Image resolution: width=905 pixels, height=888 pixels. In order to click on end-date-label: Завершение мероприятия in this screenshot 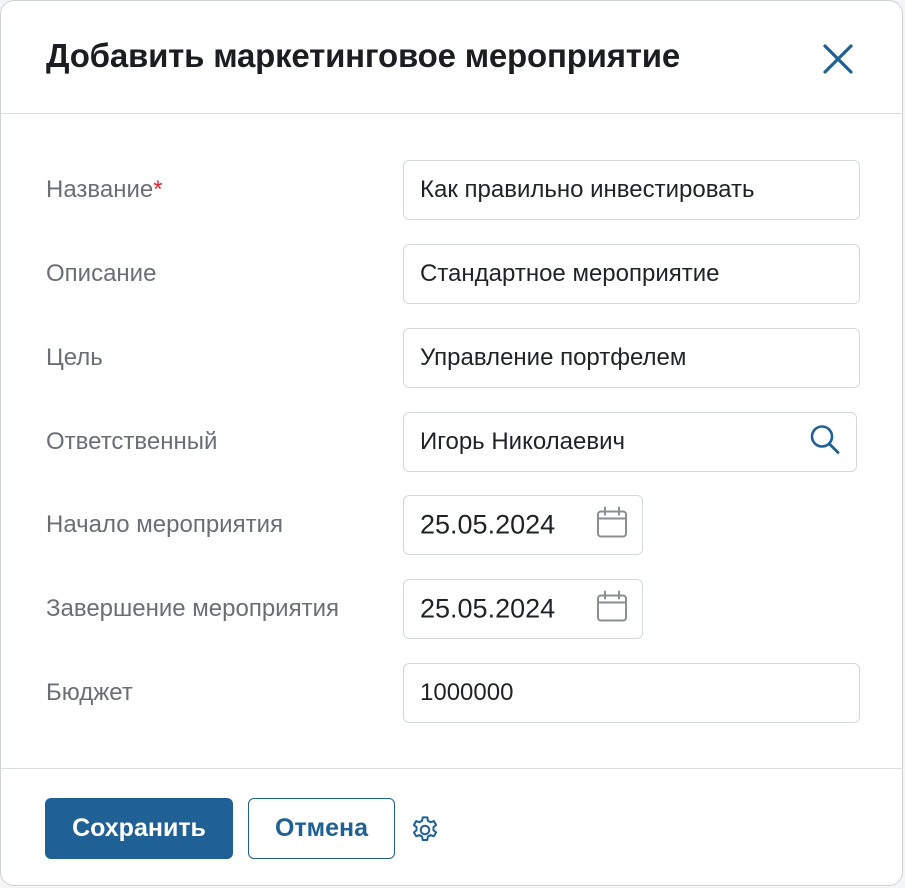, I will do `click(192, 608)`.